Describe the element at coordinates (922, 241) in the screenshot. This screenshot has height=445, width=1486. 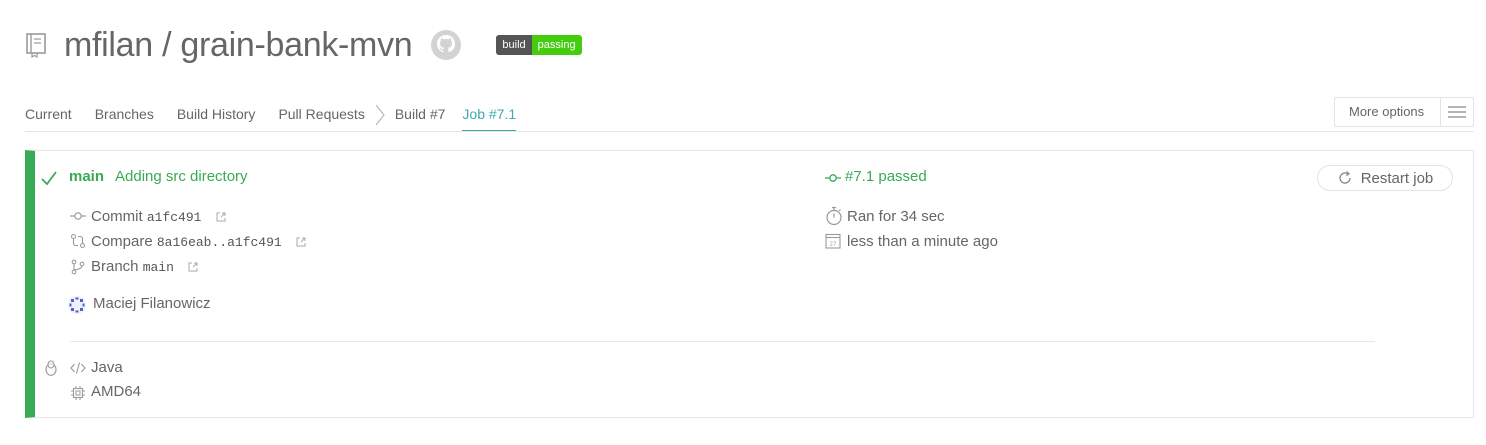
I see `job-finished-time: less than a minute ago` at that location.